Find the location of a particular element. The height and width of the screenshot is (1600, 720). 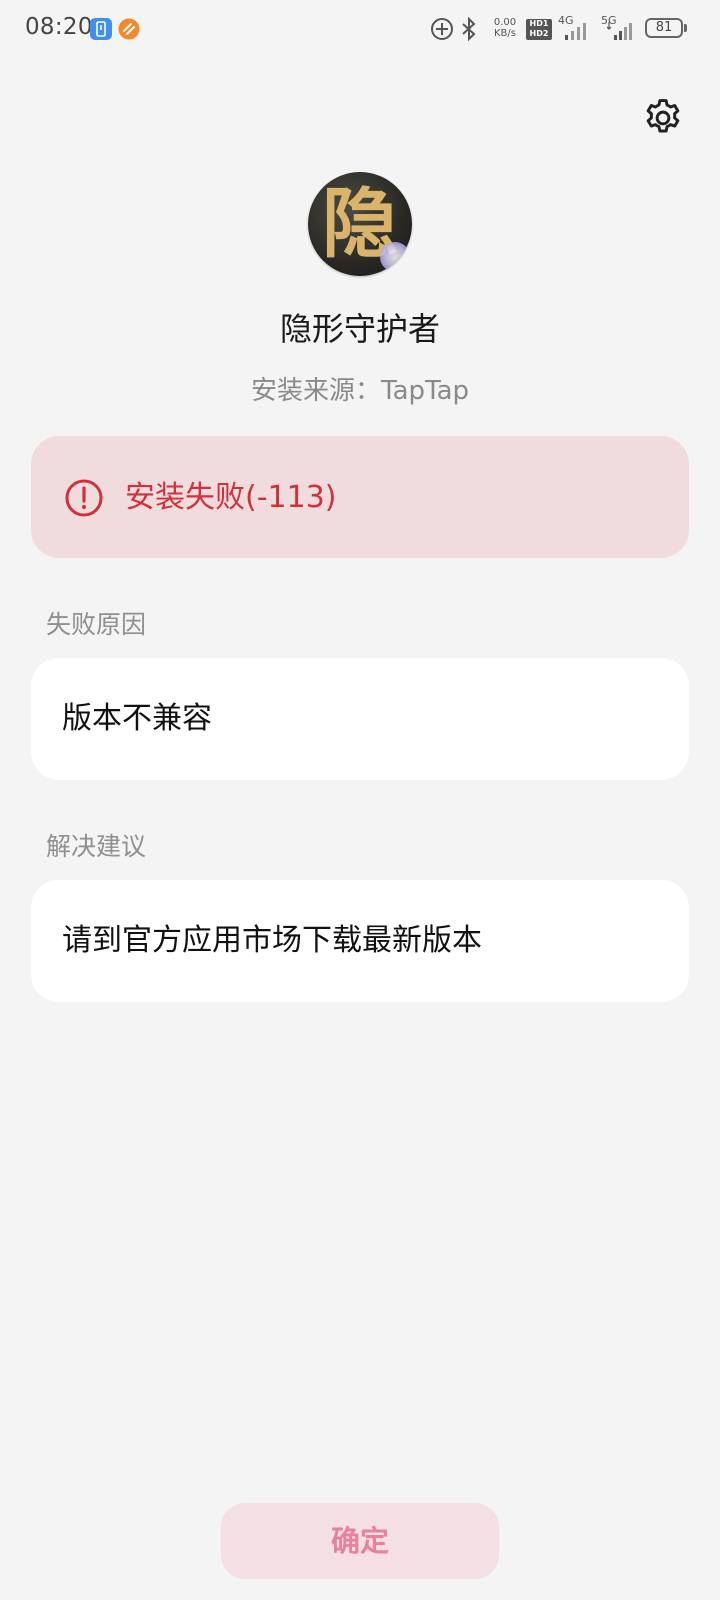

net-speed: 0.00 KB/s is located at coordinates (505, 28).